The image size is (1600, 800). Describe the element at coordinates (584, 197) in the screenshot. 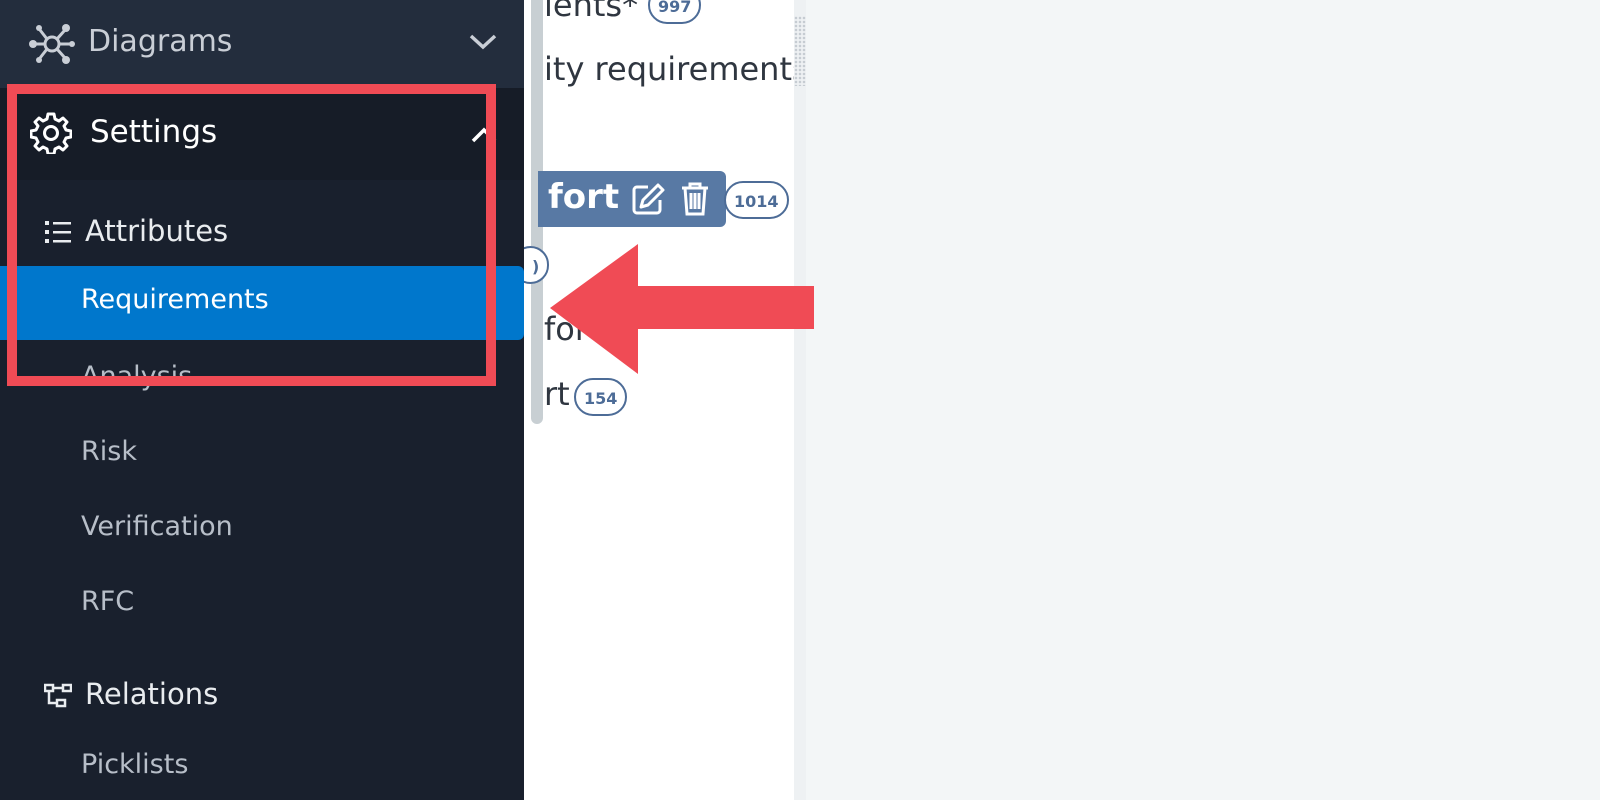

I see `tag-label: fort` at that location.